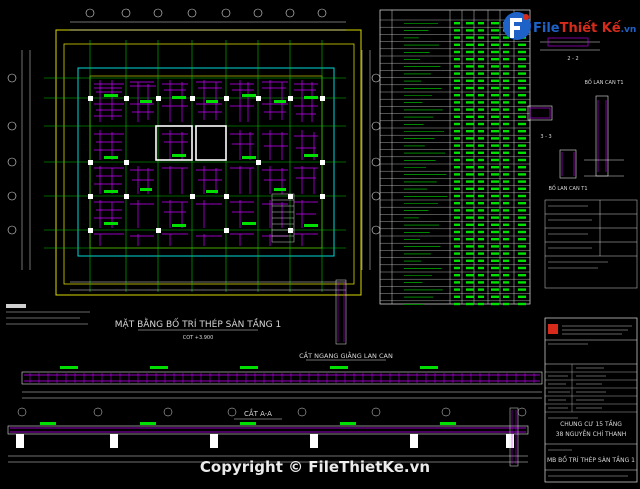  What do you see at coordinates (198, 323) in the screenshot?
I see `plan-title: MẶT BẰNG BỐ TRÍ THÉP SÀN TẦNG 1` at bounding box center [198, 323].